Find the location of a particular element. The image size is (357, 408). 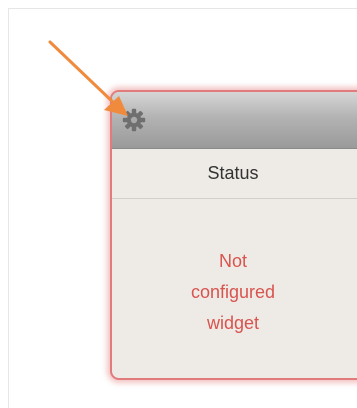

message-line-3: widget is located at coordinates (233, 323).